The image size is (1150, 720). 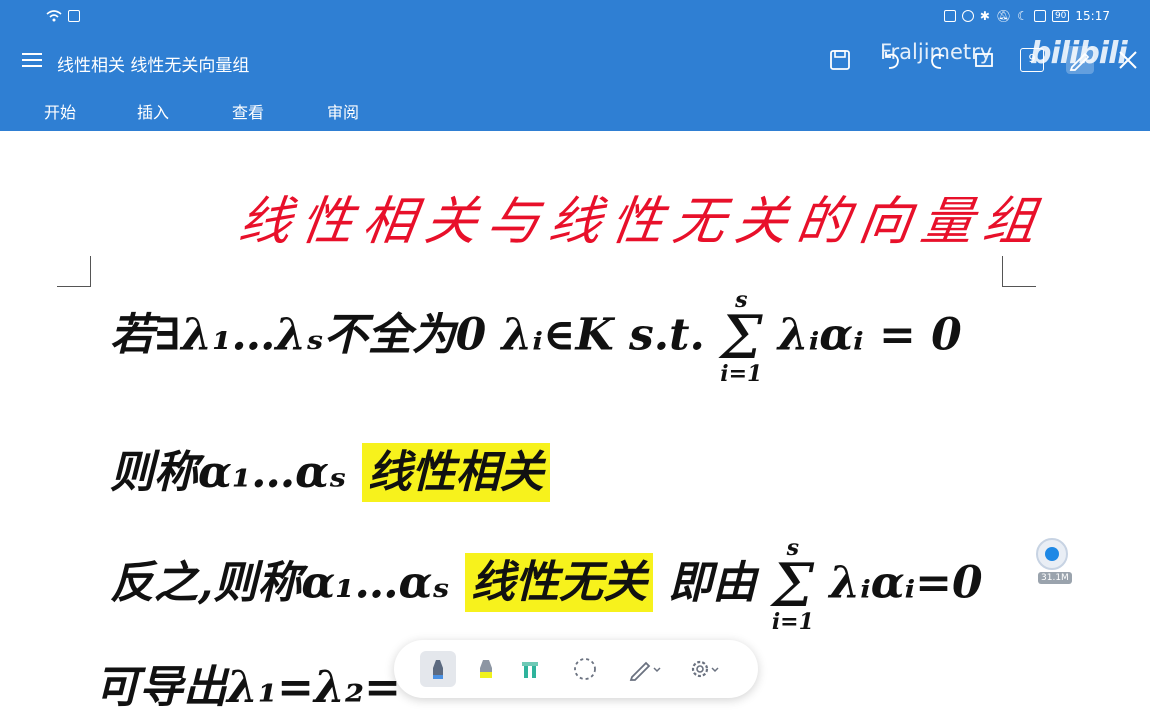 I want to click on status-left, so click(x=63, y=16).